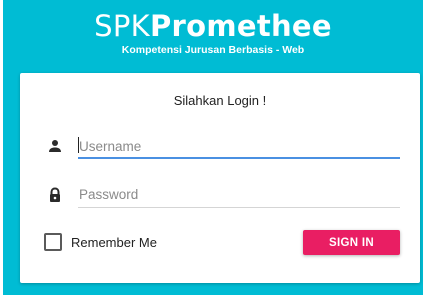  What do you see at coordinates (53, 242) in the screenshot?
I see `remember-me-checkbox` at bounding box center [53, 242].